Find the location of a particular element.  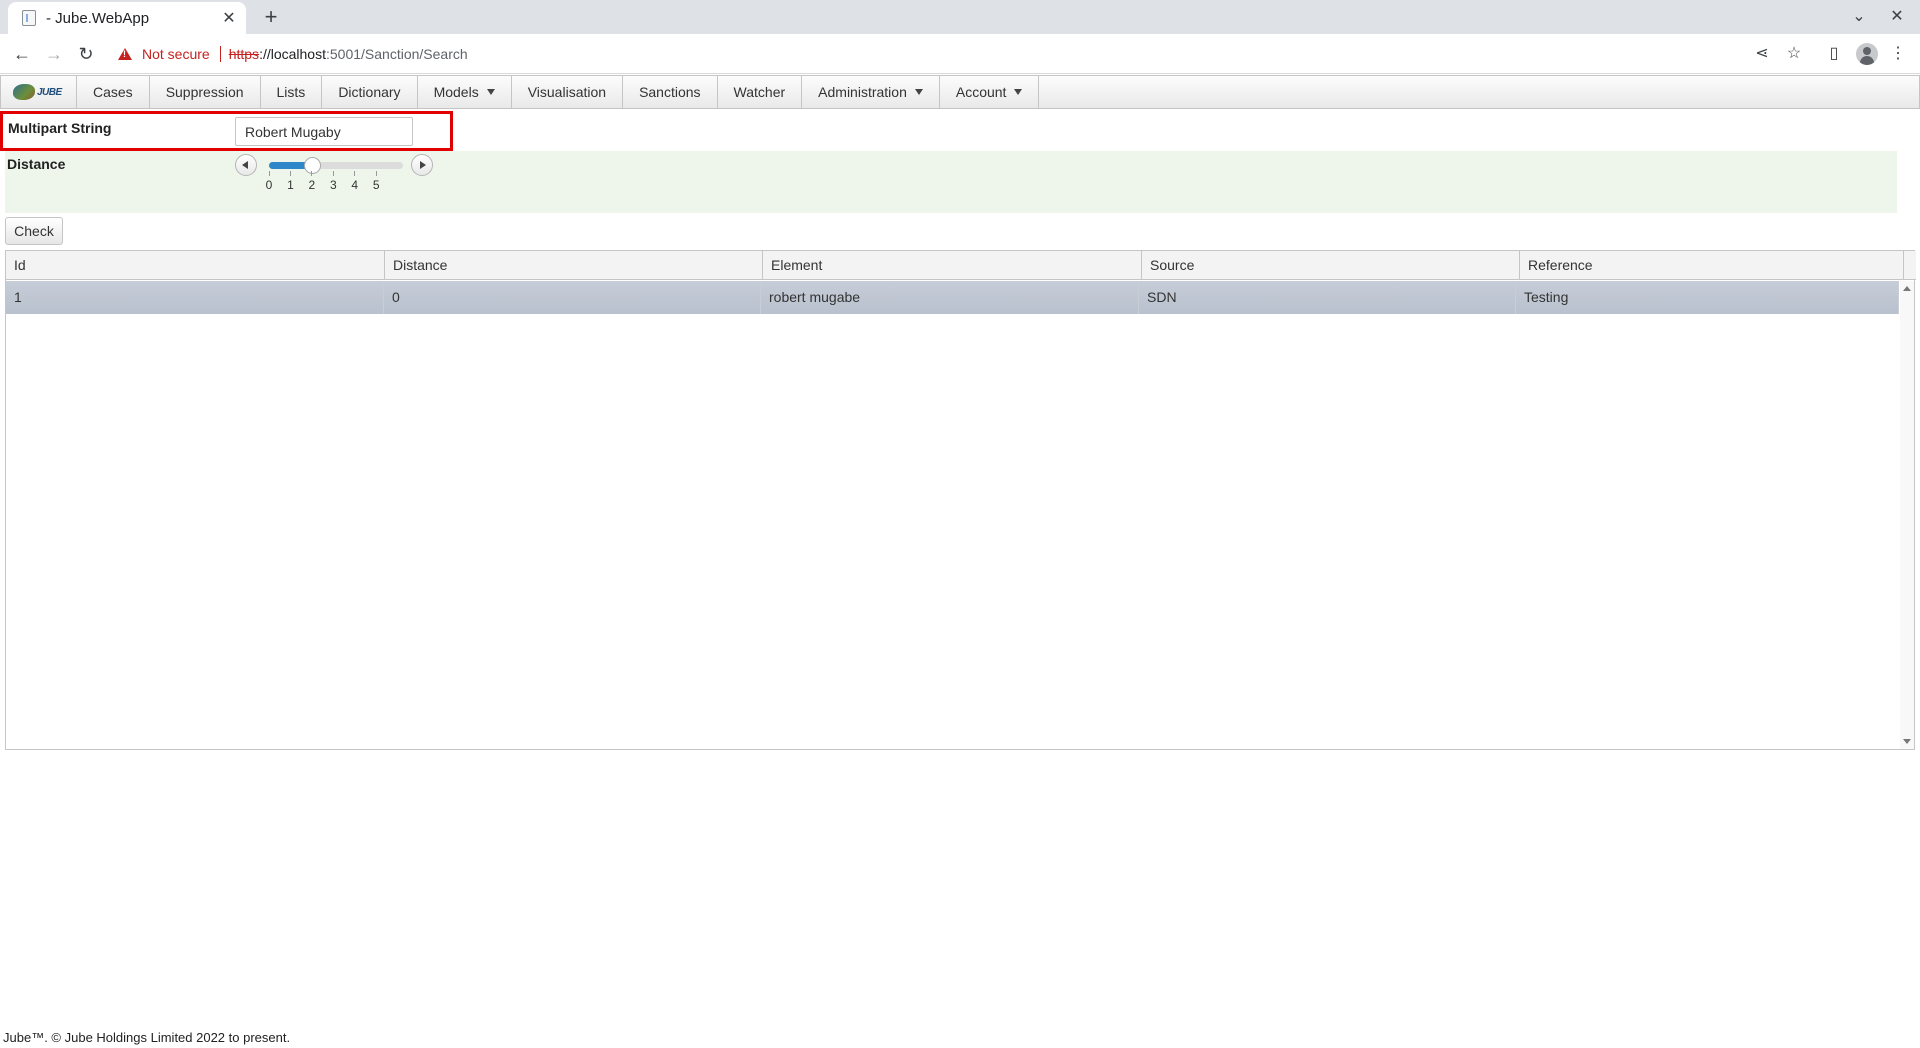

cell-element: robert mugabe is located at coordinates (950, 297).